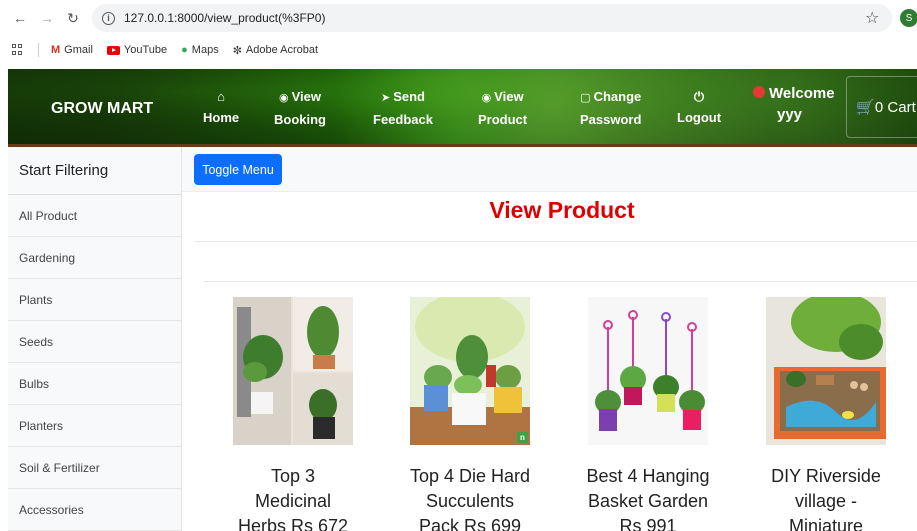 The height and width of the screenshot is (531, 917). Describe the element at coordinates (73, 18) in the screenshot. I see `reload-icon: ↻` at that location.